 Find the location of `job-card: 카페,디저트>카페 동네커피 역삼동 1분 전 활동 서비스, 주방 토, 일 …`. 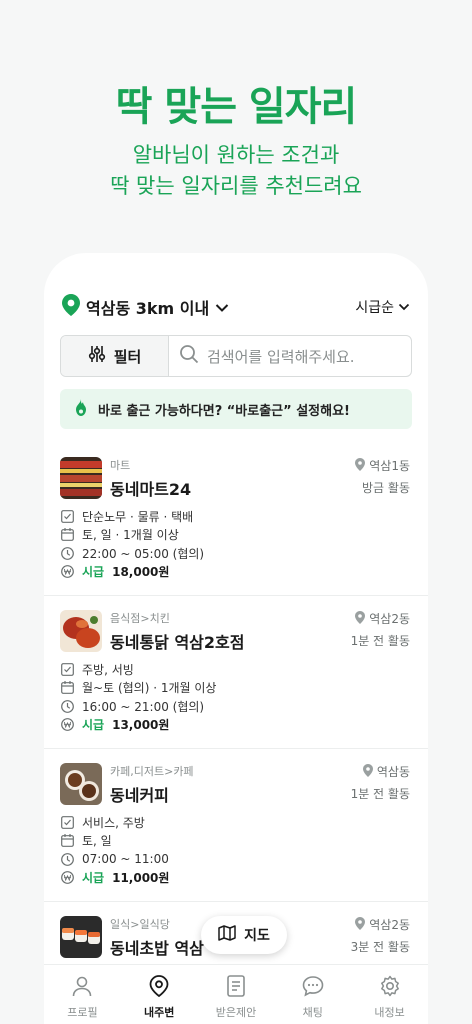

job-card: 카페,디저트>카페 동네커피 역삼동 1분 전 활동 서비스, 주방 토, 일 … is located at coordinates (236, 825).